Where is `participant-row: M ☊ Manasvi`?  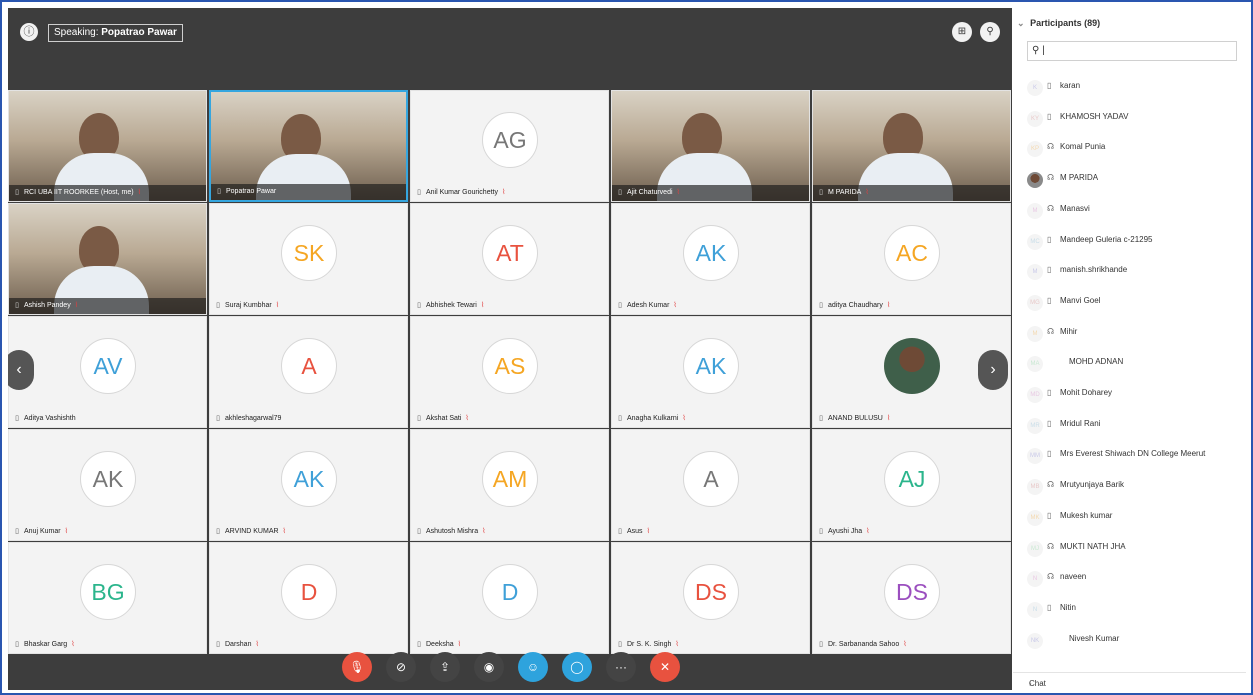
participant-row: M ☊ Manasvi is located at coordinates (1129, 210).